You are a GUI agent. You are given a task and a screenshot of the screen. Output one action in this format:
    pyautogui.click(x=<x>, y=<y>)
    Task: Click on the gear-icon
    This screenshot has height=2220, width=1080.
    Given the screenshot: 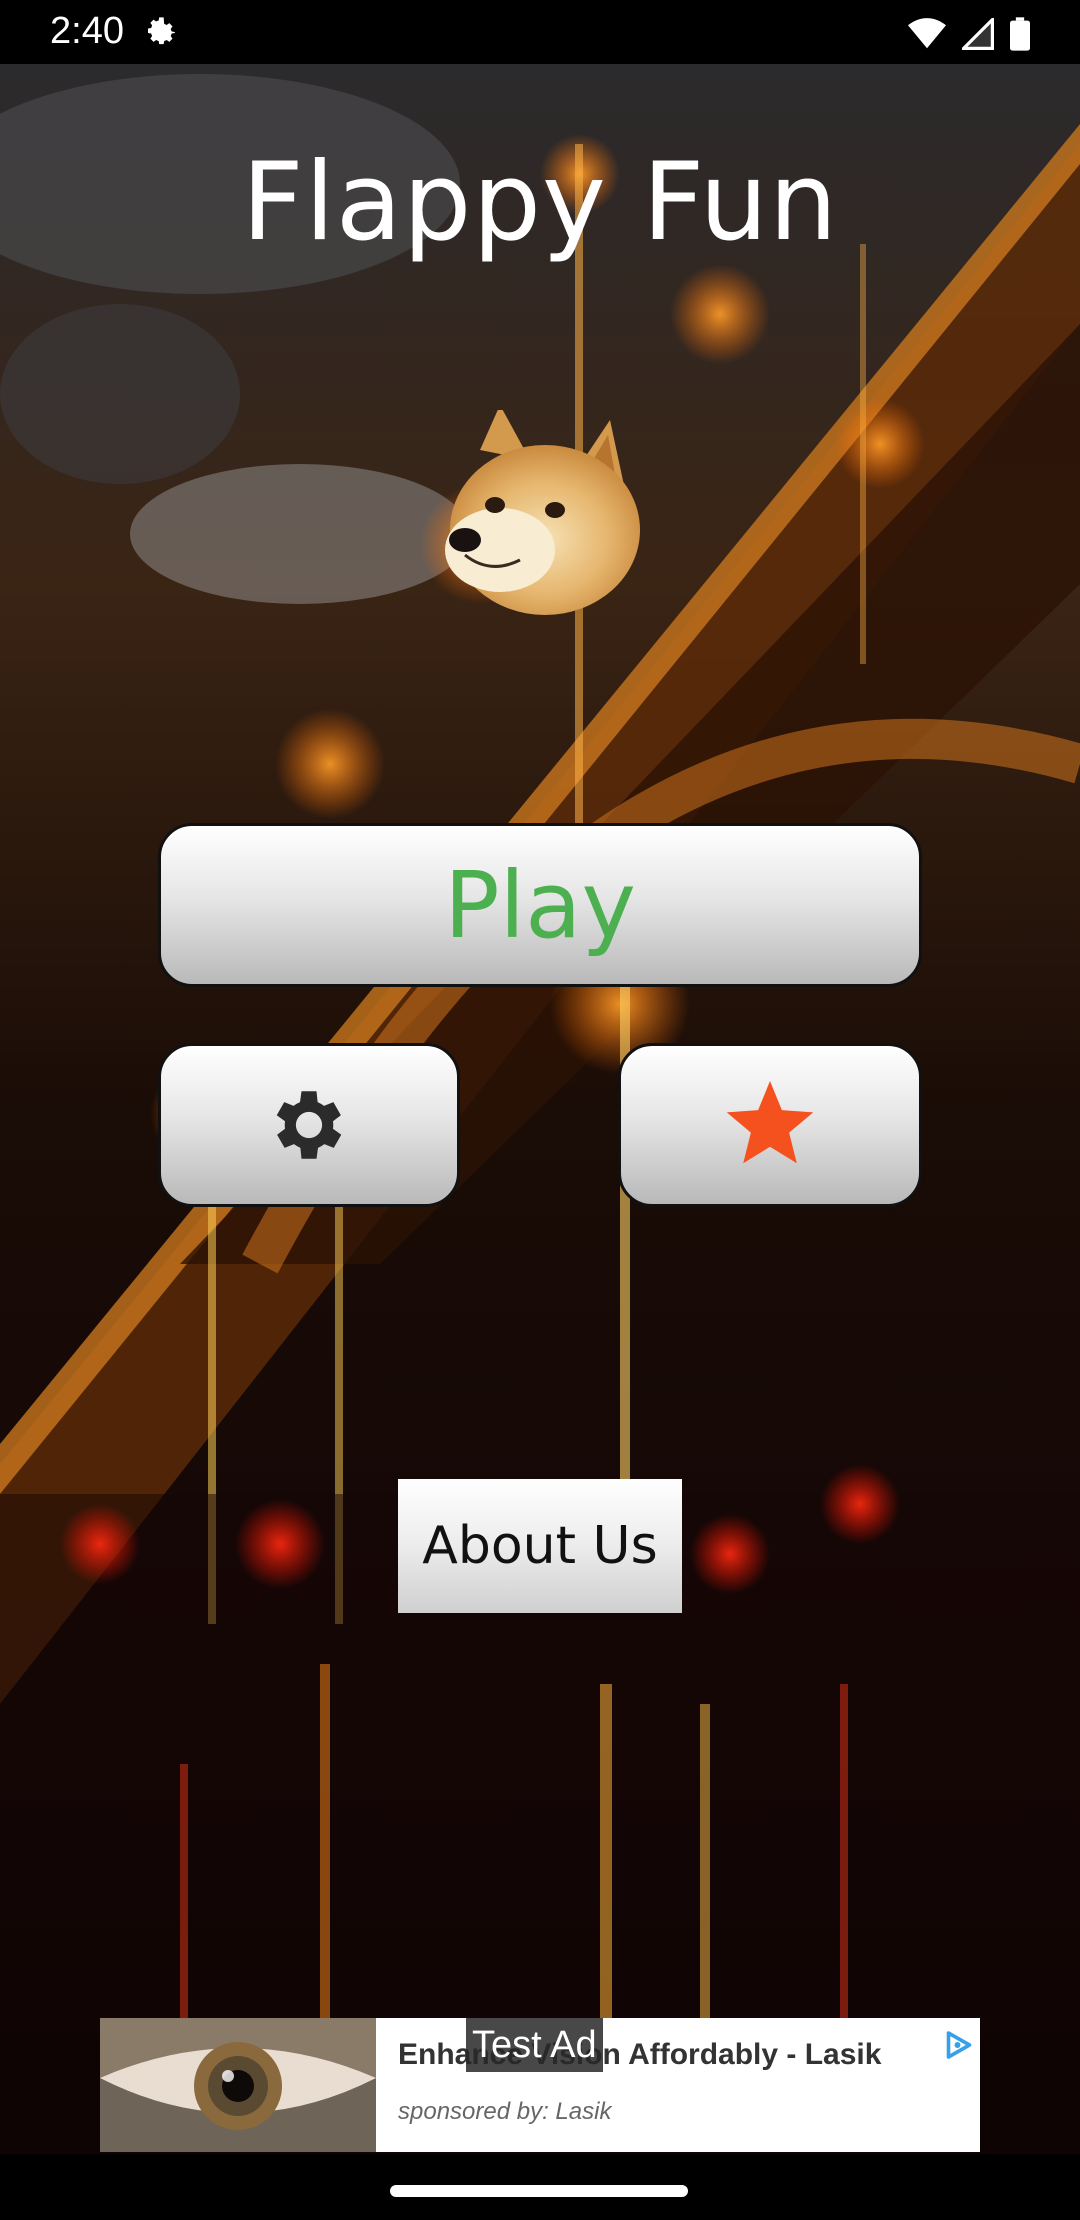 What is the action you would take?
    pyautogui.click(x=309, y=1125)
    